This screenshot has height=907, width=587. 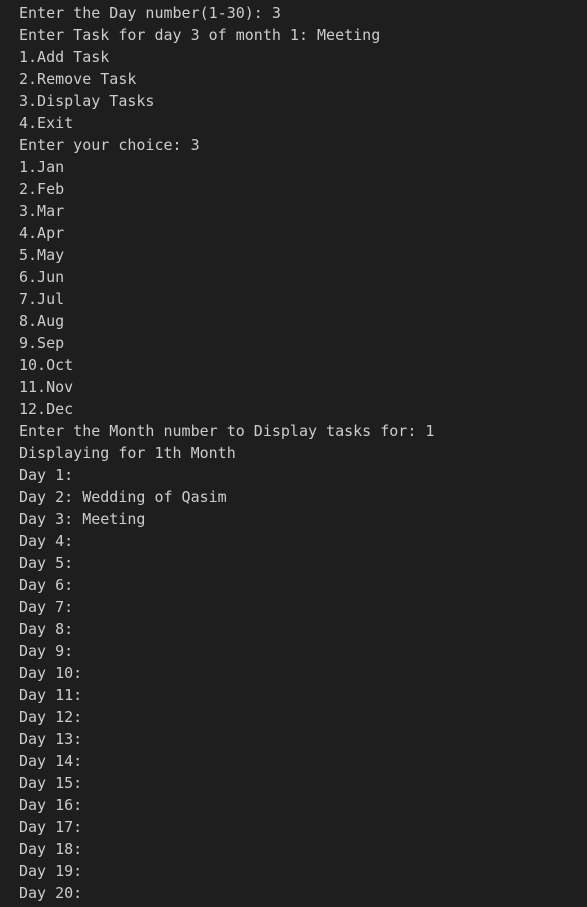 What do you see at coordinates (51, 871) in the screenshot?
I see `day-task-line: Day 19:` at bounding box center [51, 871].